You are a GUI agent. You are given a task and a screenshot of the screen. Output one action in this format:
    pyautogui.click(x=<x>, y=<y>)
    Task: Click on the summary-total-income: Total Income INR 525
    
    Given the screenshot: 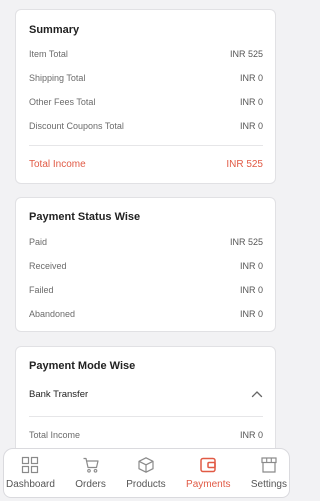 What is the action you would take?
    pyautogui.click(x=146, y=164)
    